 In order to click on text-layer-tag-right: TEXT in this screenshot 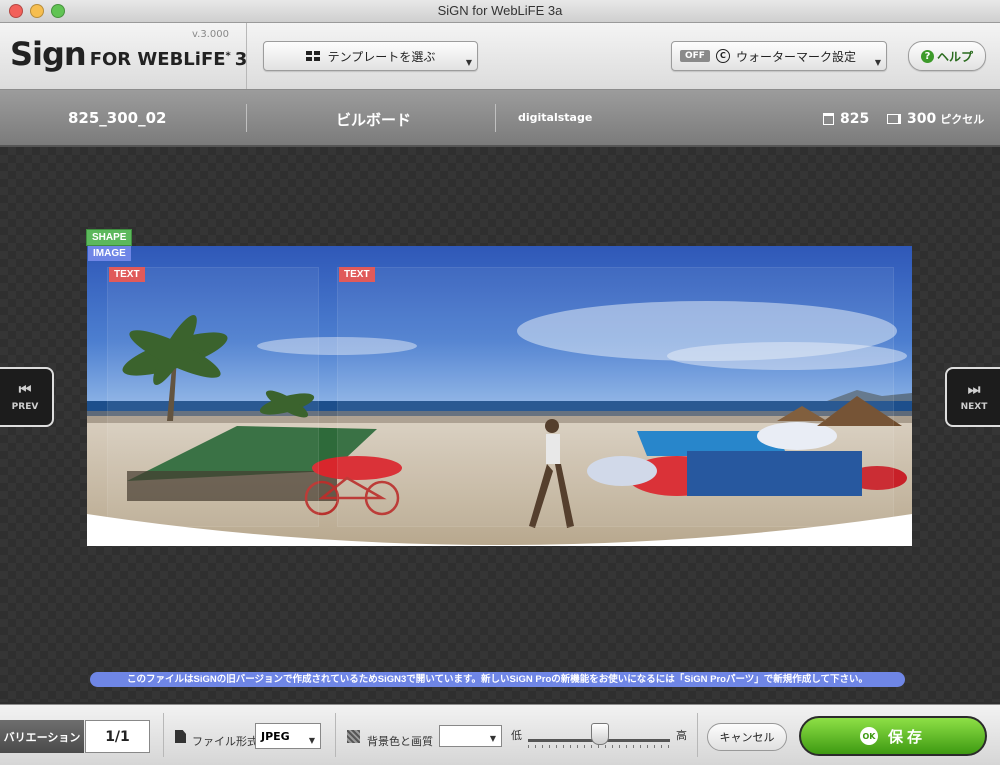, I will do `click(357, 274)`.